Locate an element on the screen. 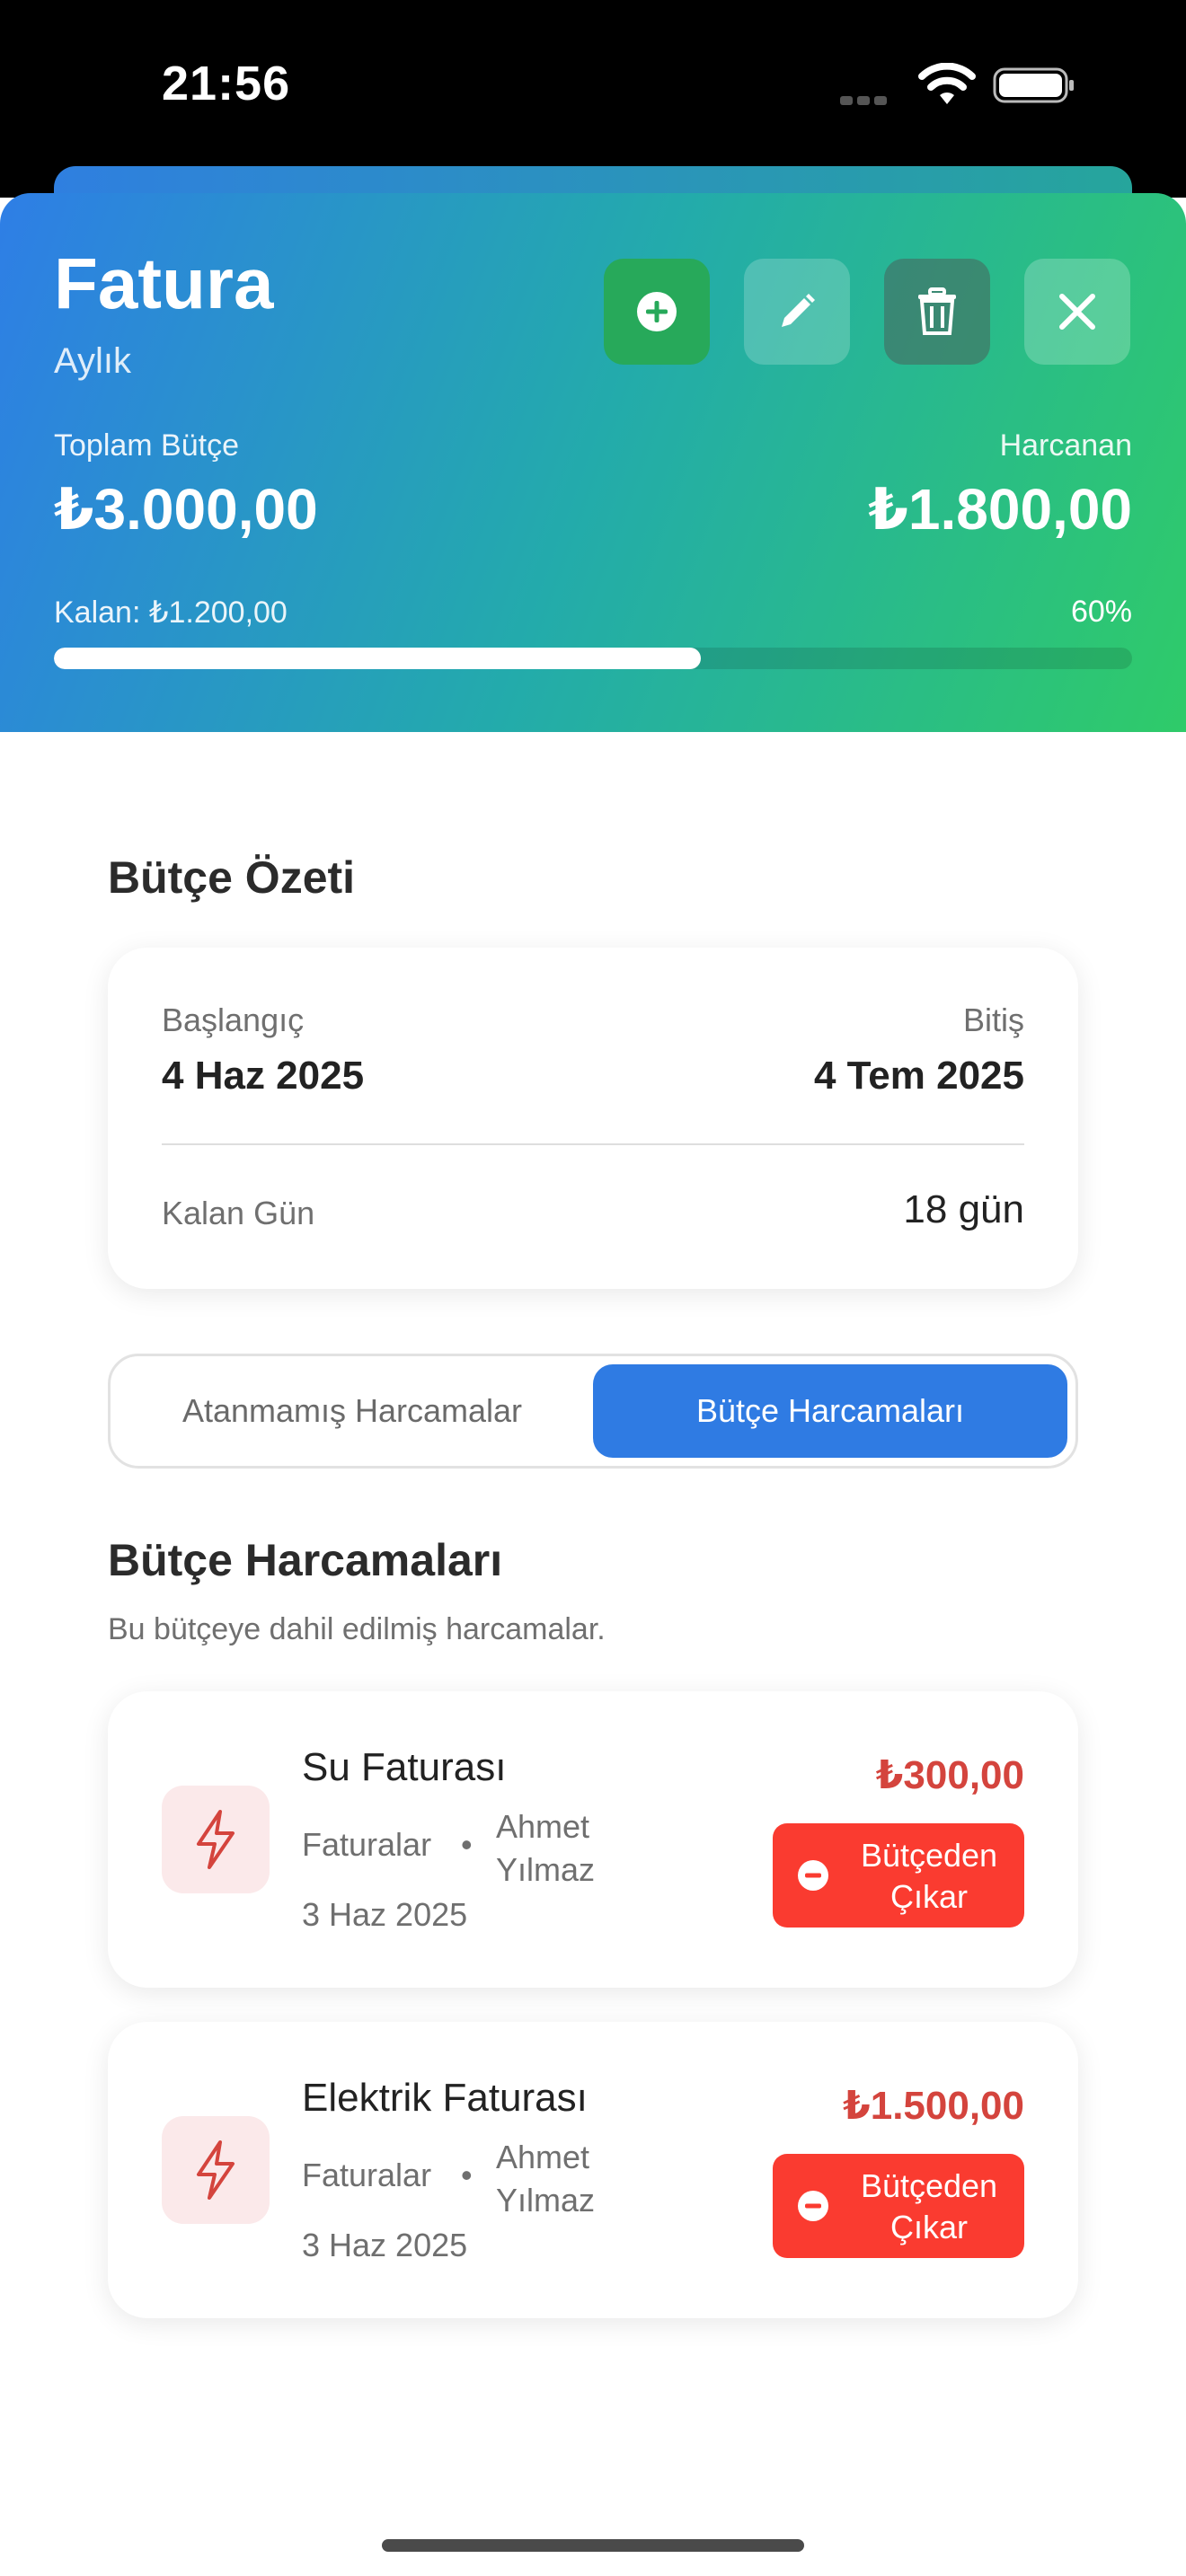  close-button is located at coordinates (1077, 312).